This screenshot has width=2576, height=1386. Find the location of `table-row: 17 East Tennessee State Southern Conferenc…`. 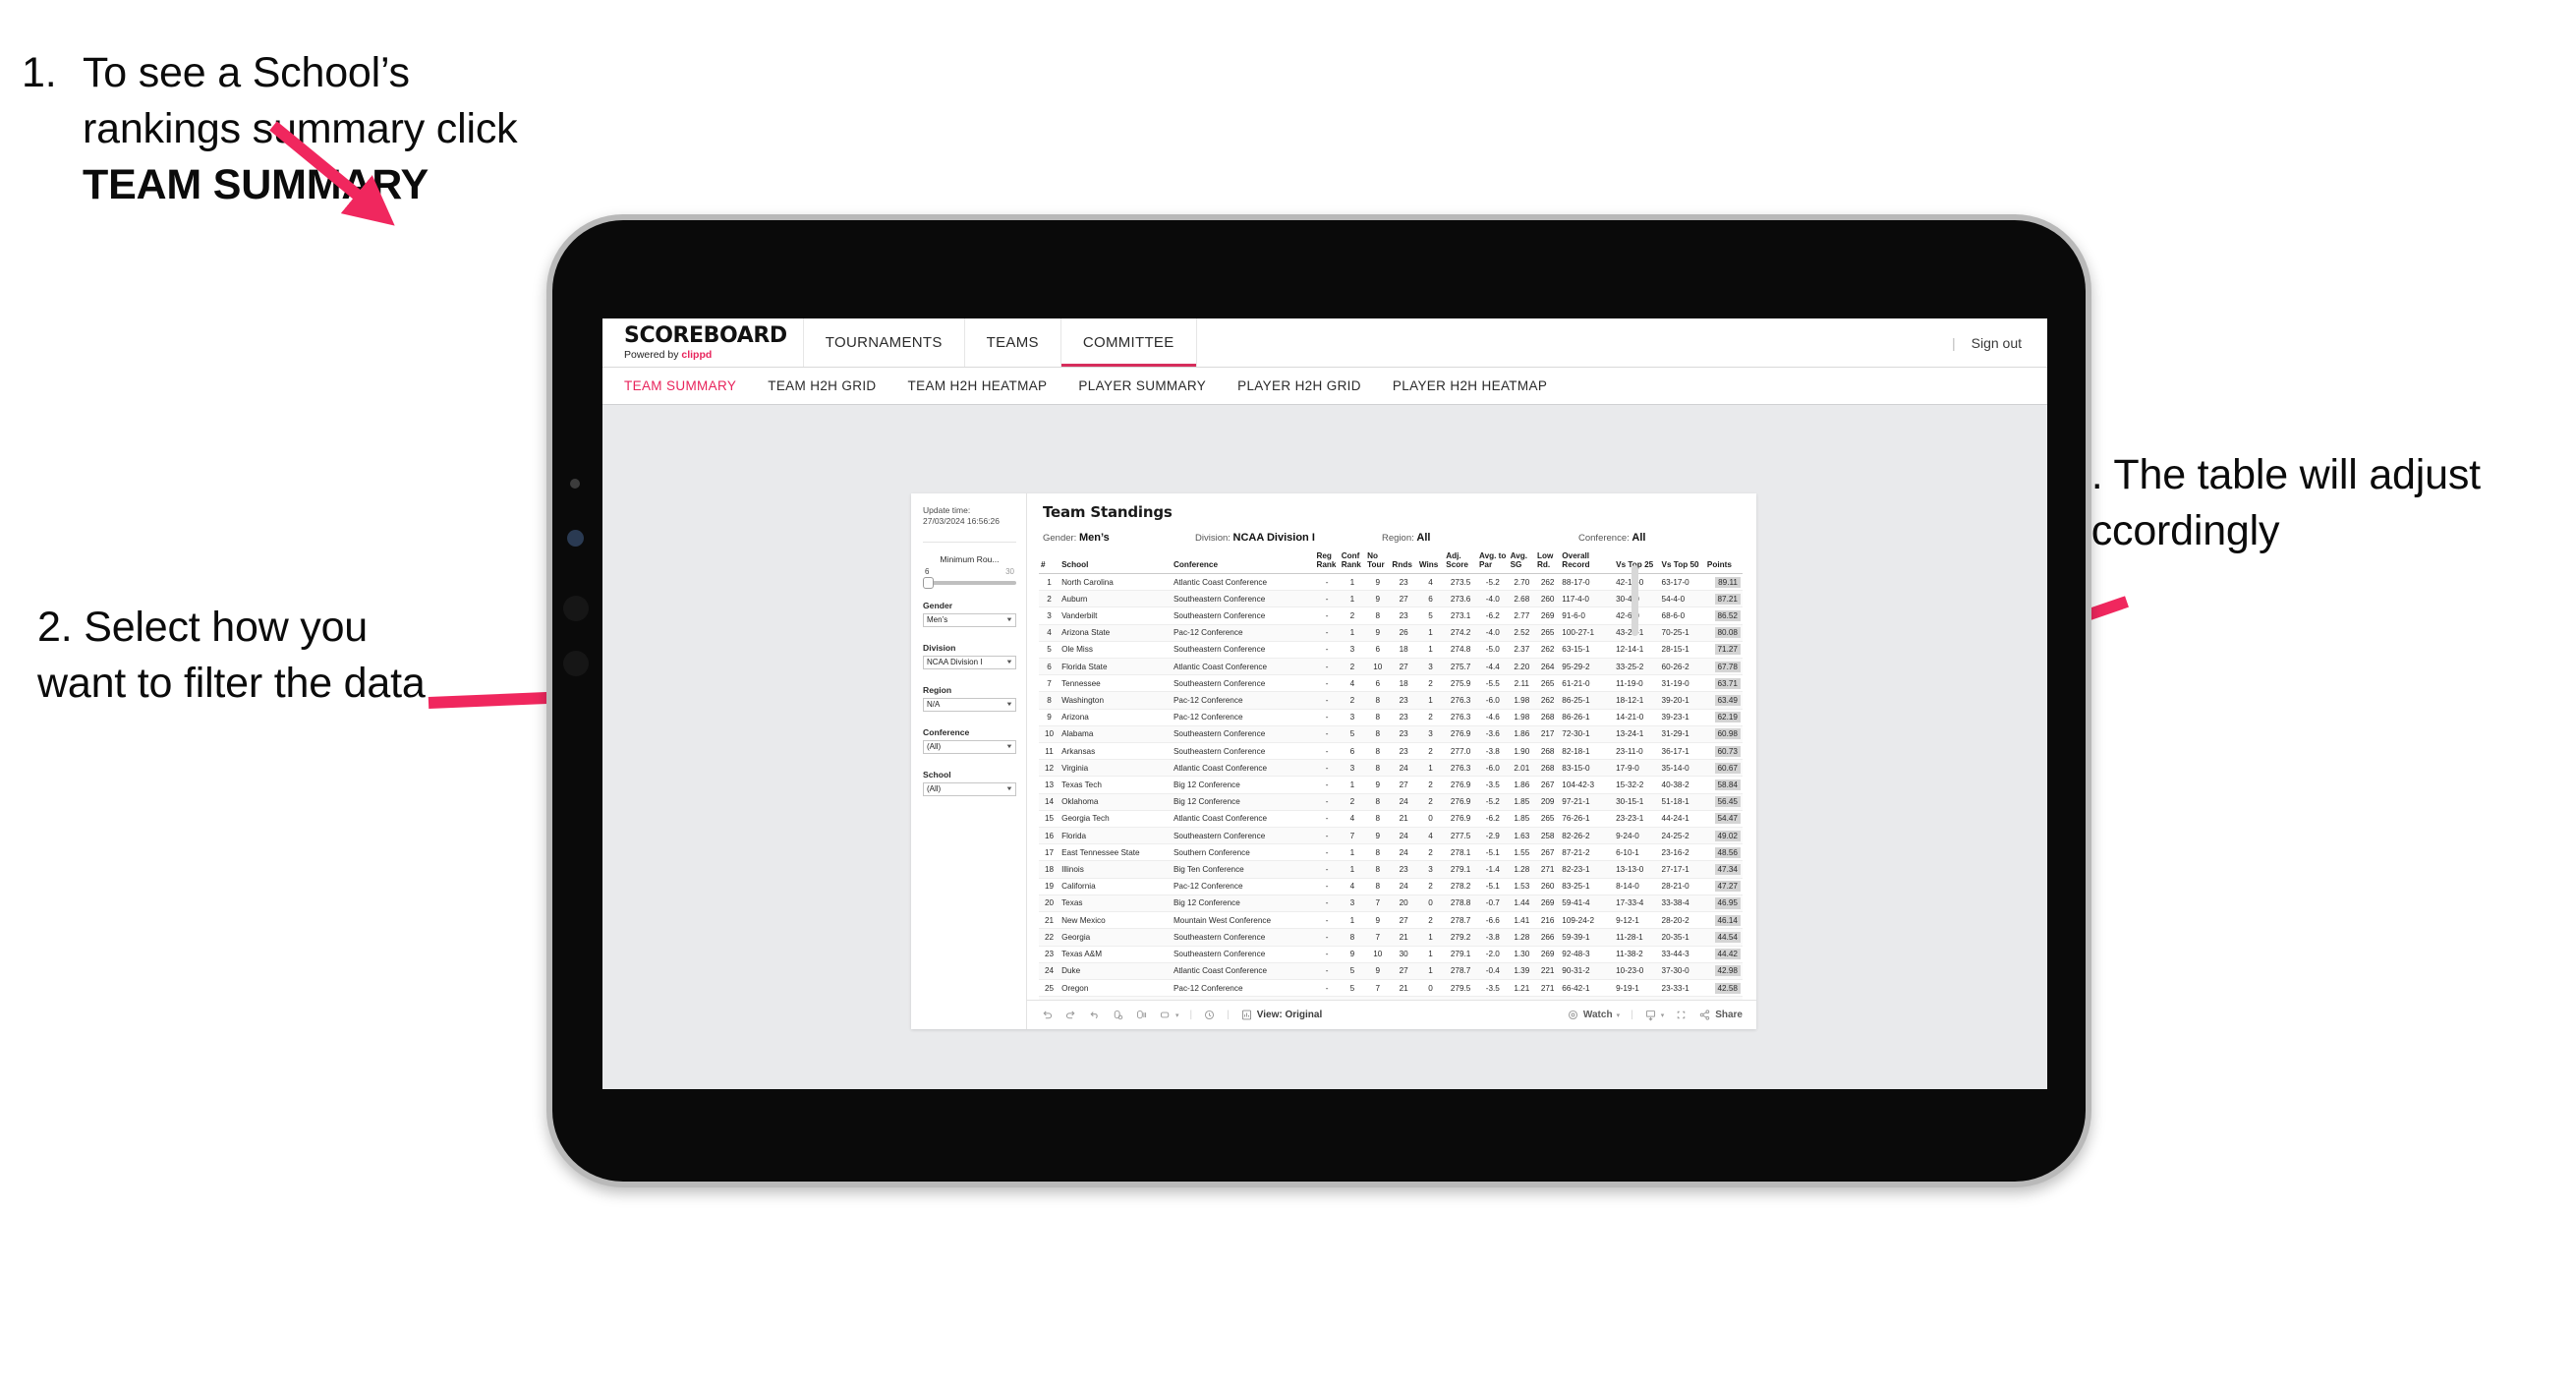

table-row: 17 East Tennessee State Southern Conferenc… is located at coordinates (1391, 852).